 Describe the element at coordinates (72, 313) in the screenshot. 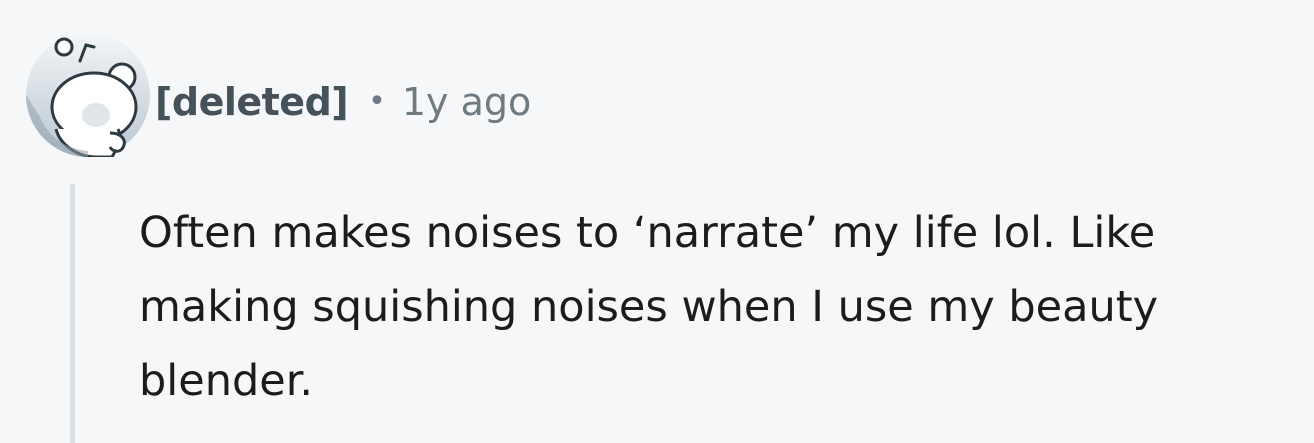

I see `thread-collapse-line` at that location.